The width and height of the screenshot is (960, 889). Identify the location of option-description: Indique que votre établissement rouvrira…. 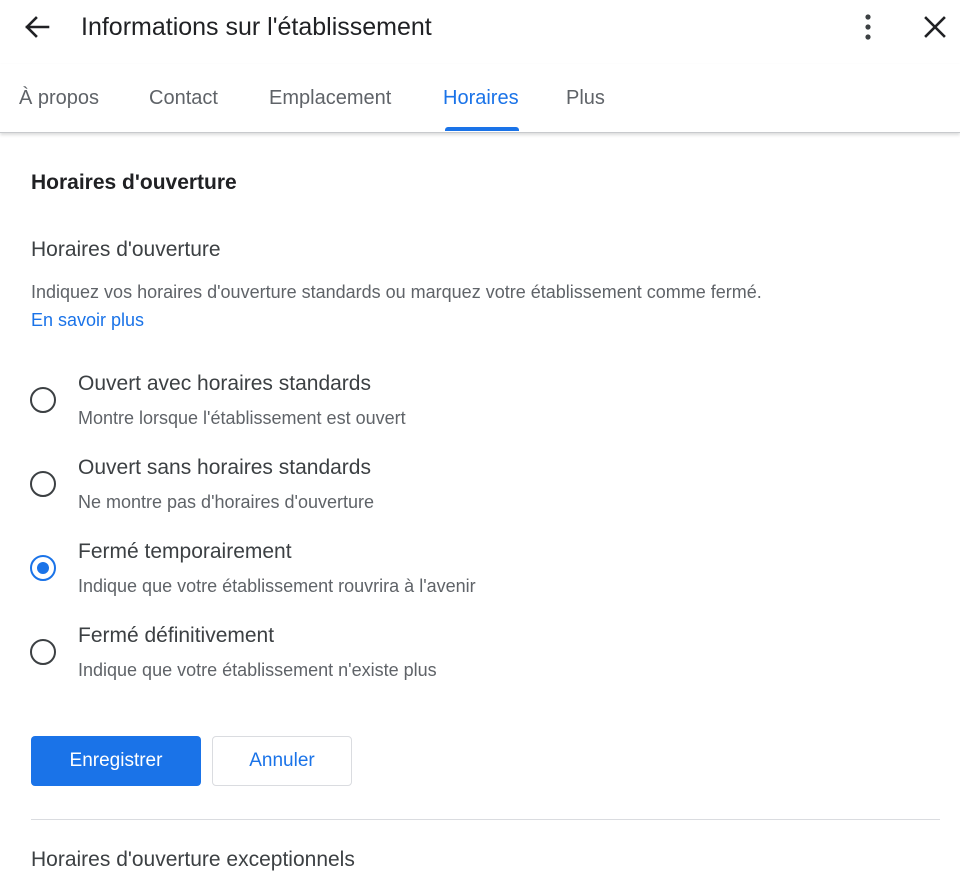
(277, 586).